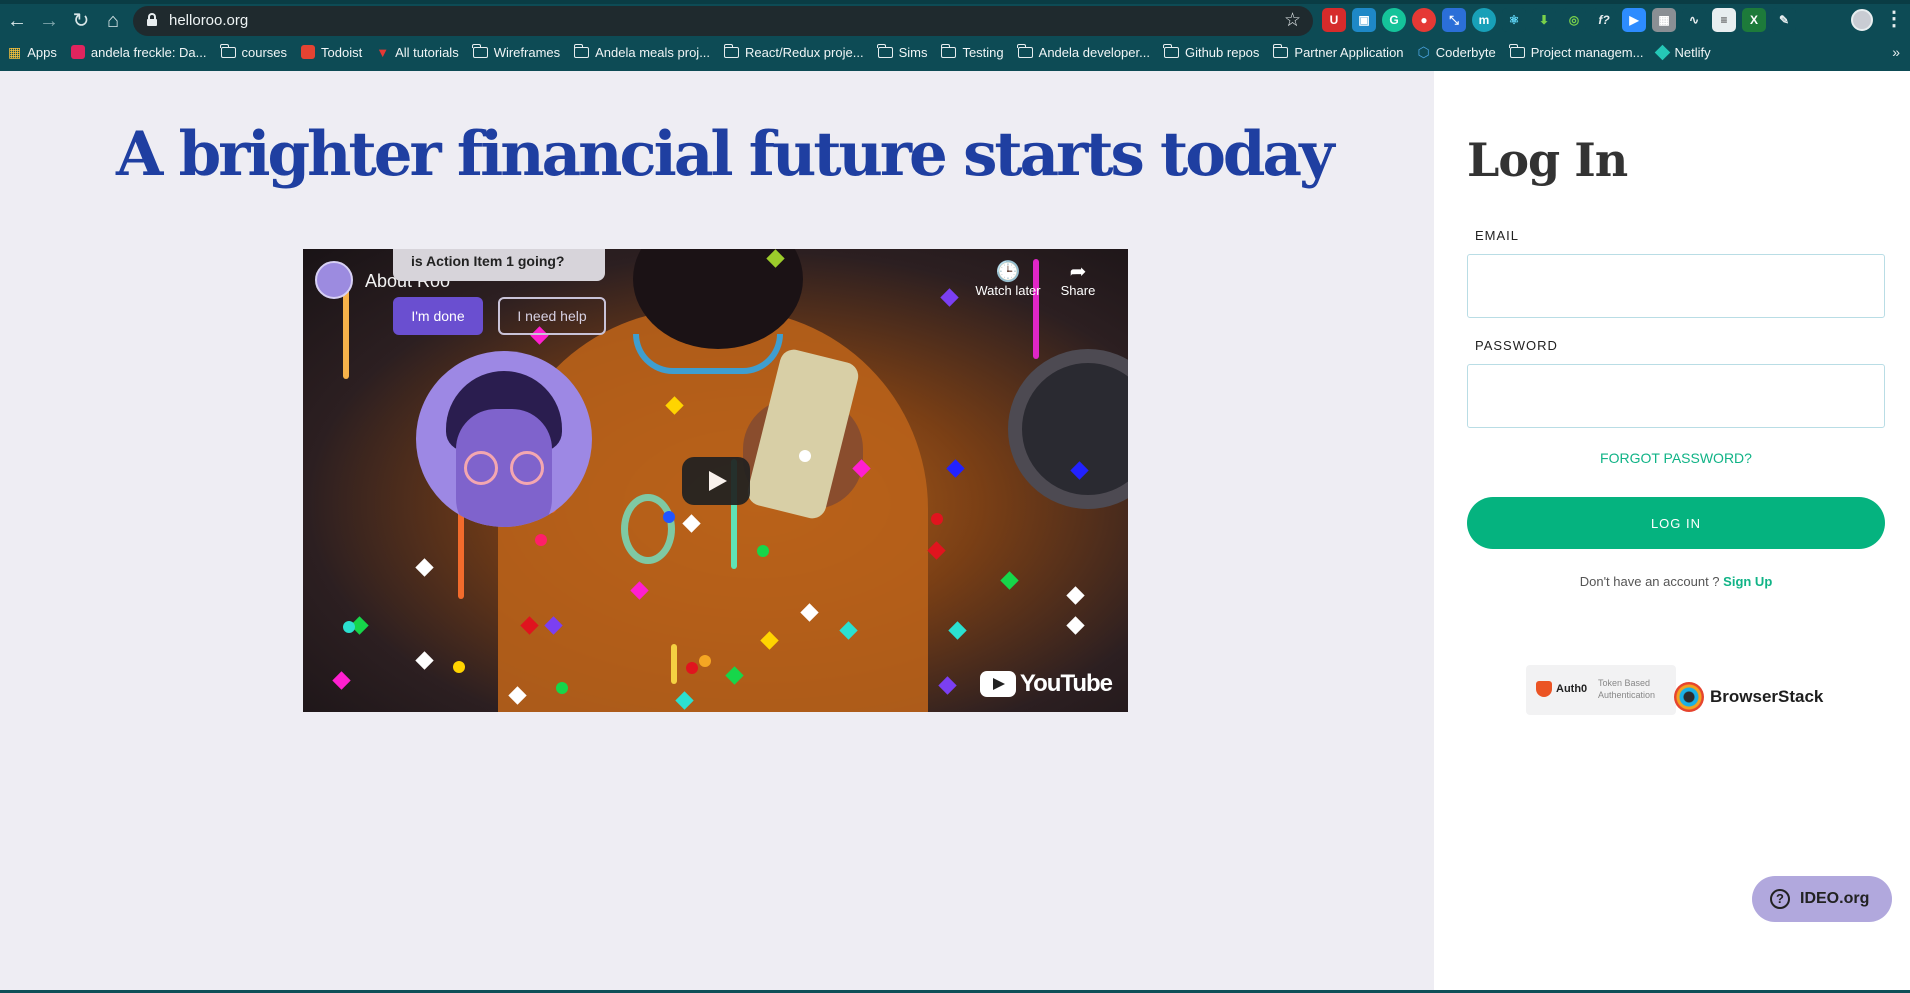  Describe the element at coordinates (1424, 20) in the screenshot. I see `lastpass-extension-icon: ●` at that location.